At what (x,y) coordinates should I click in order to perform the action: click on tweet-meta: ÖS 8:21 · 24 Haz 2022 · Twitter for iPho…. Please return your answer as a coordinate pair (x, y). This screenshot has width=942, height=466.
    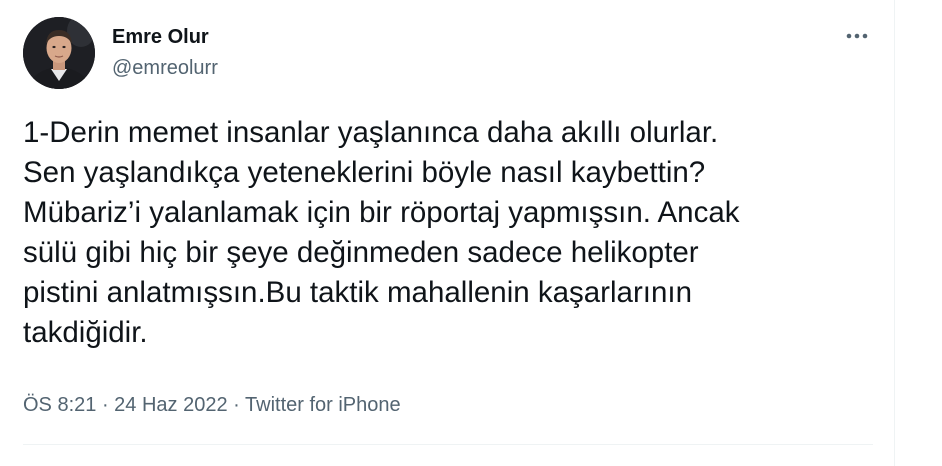
    Looking at the image, I should click on (212, 405).